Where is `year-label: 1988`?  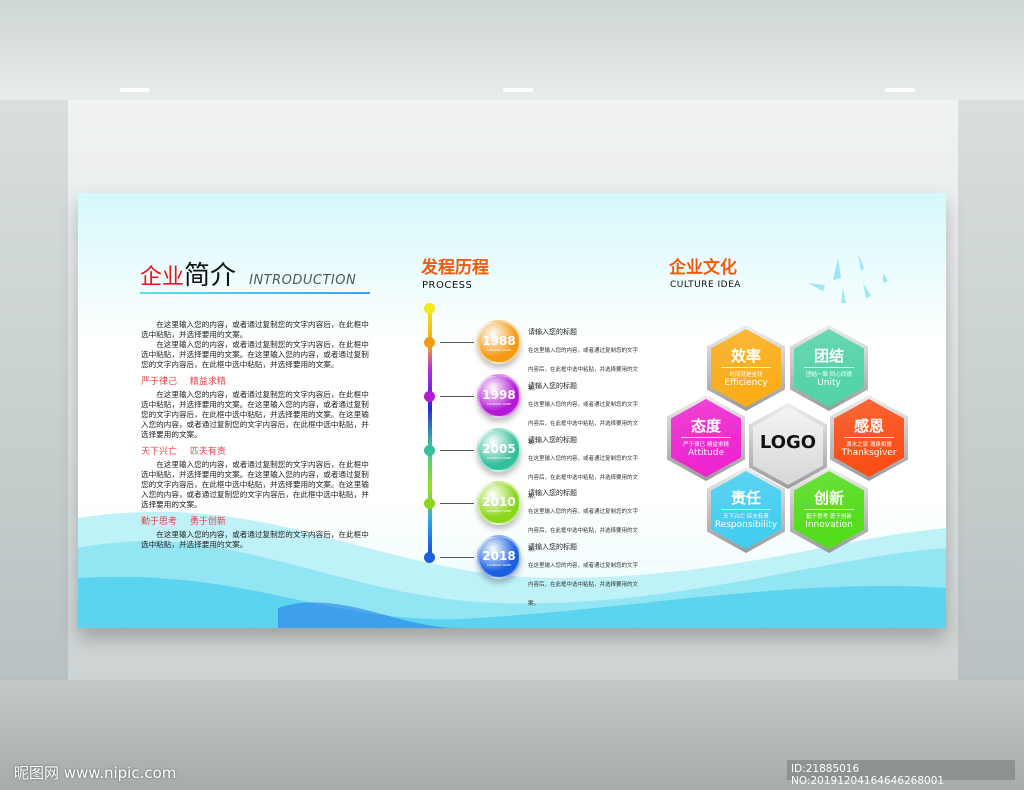
year-label: 1988 is located at coordinates (499, 341).